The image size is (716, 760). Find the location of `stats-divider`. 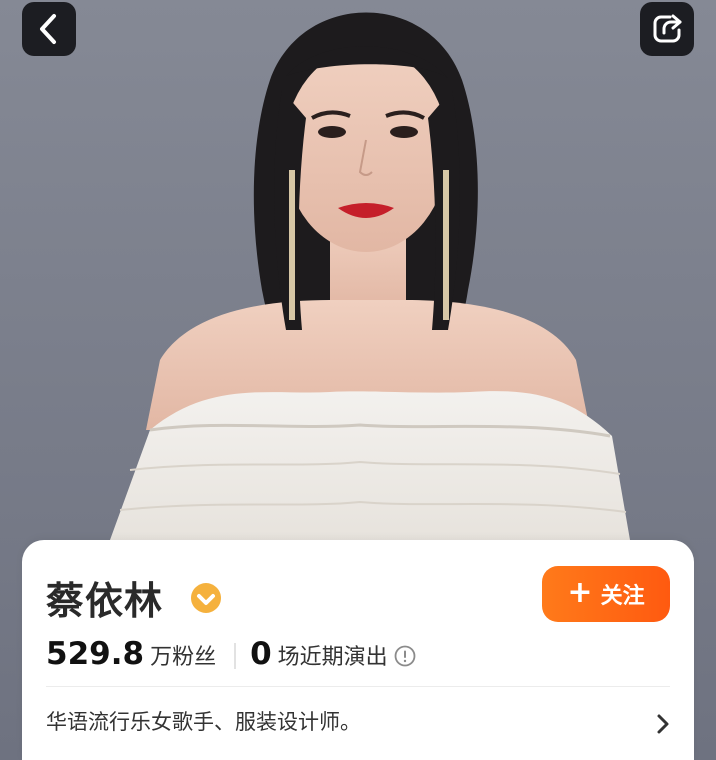

stats-divider is located at coordinates (235, 656).